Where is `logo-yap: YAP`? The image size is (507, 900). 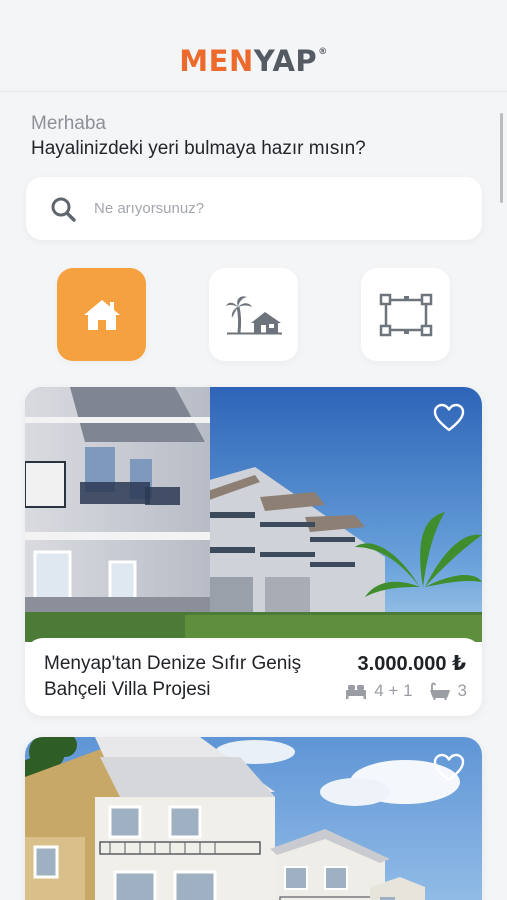
logo-yap: YAP is located at coordinates (285, 60).